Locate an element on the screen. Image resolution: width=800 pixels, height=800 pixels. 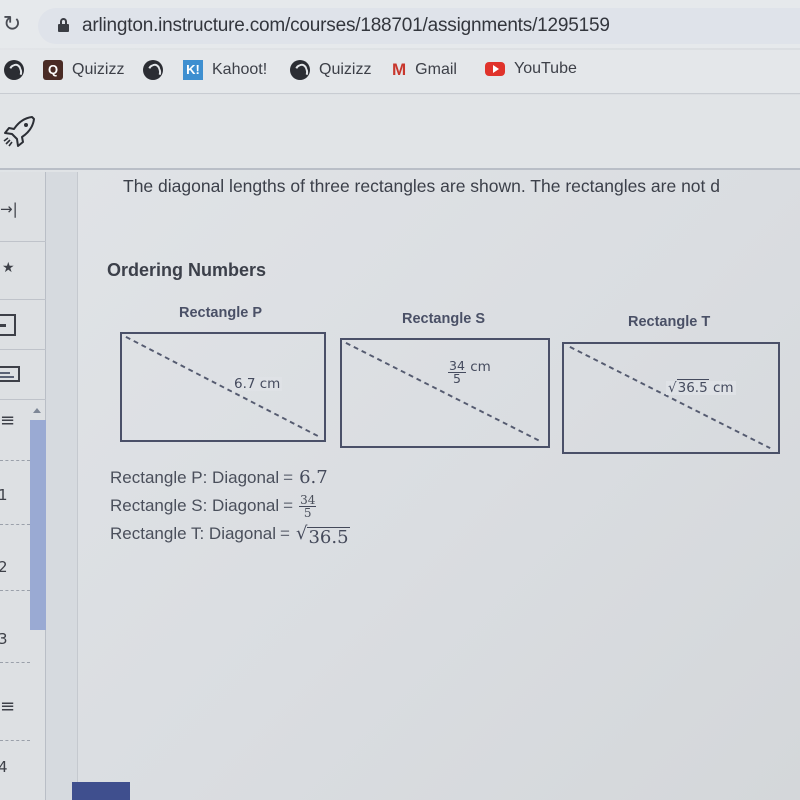
rectangle-s-diagonal: 34 5 cm is located at coordinates (469, 372).